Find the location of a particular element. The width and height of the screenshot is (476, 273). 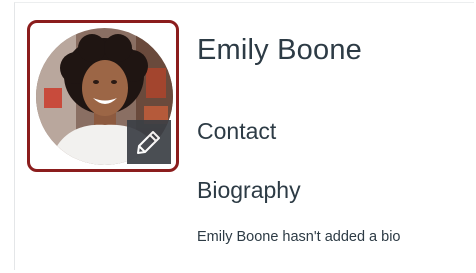

bio-text: Emily Boone hasn't added a bio is located at coordinates (299, 237).